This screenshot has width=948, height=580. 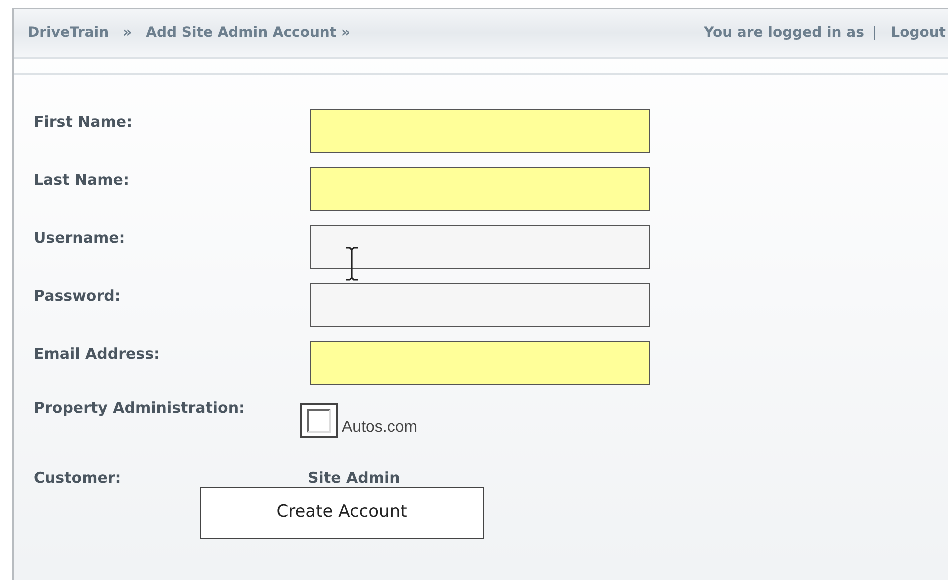 What do you see at coordinates (319, 420) in the screenshot?
I see `checkbox` at bounding box center [319, 420].